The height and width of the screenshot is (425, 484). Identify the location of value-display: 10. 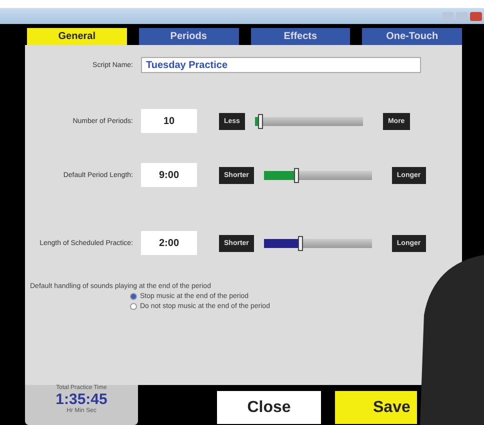
(169, 121).